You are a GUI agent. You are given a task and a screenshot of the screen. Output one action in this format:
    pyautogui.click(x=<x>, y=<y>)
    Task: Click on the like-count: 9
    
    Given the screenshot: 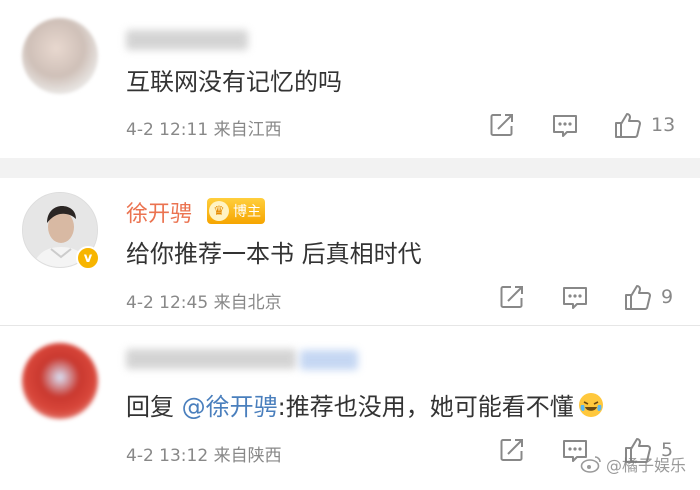 What is the action you would take?
    pyautogui.click(x=667, y=297)
    